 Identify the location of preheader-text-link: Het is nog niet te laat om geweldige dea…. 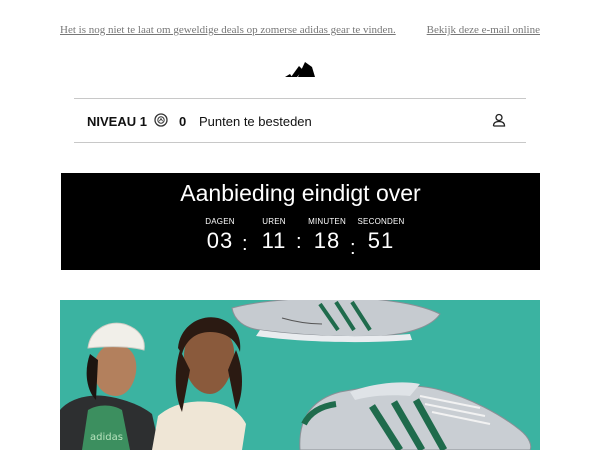
(228, 30).